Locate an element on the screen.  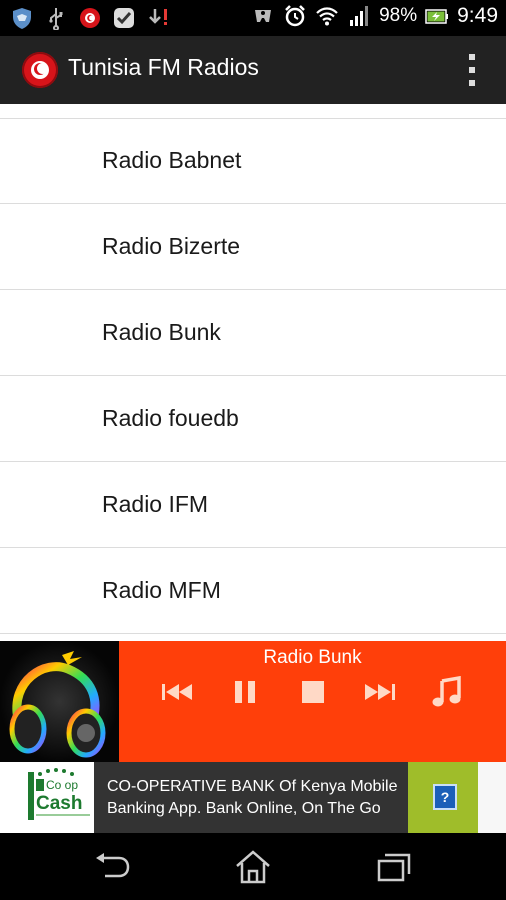
previous-icon is located at coordinates (177, 692).